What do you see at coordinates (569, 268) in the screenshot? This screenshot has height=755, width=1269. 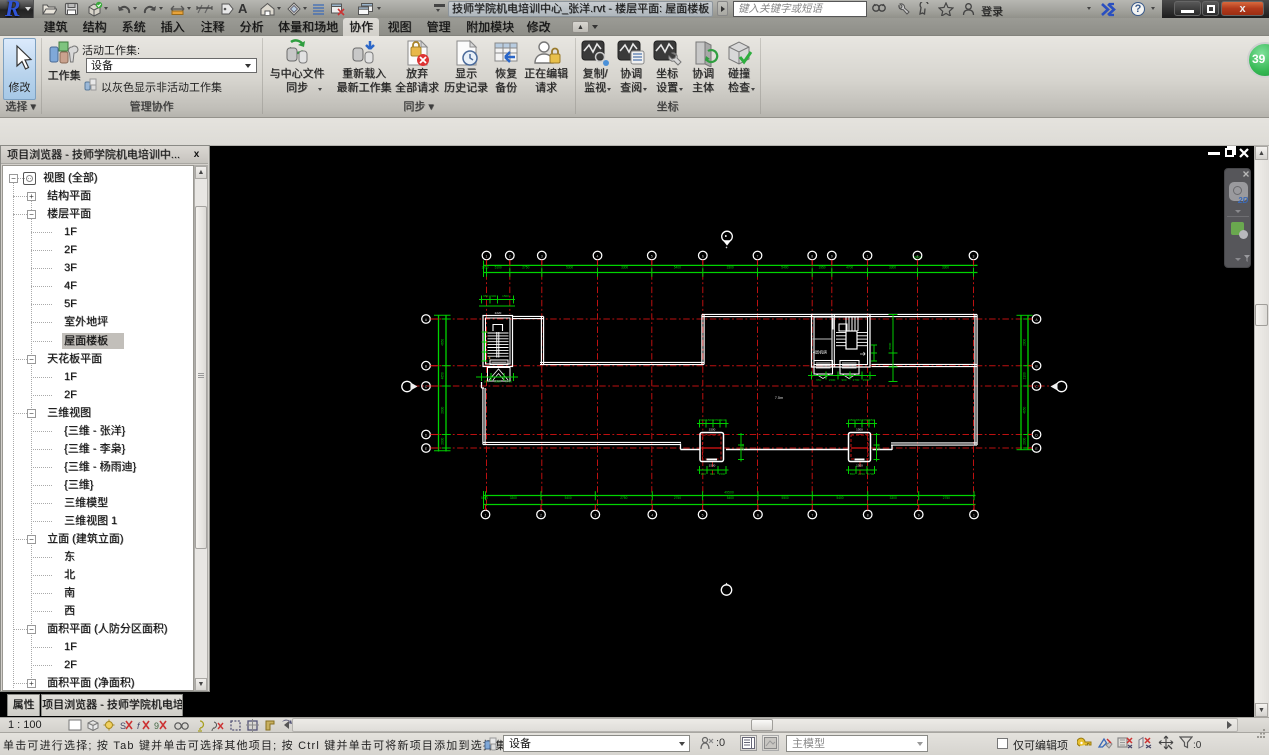 I see `svg-text: 5300` at bounding box center [569, 268].